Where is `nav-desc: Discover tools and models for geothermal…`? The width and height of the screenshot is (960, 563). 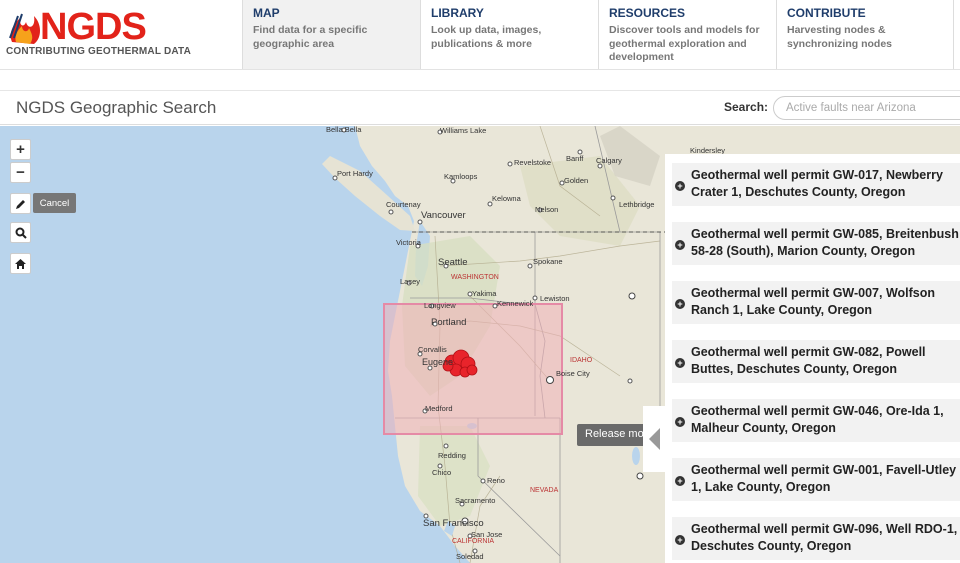 nav-desc: Discover tools and models for geothermal… is located at coordinates (684, 43).